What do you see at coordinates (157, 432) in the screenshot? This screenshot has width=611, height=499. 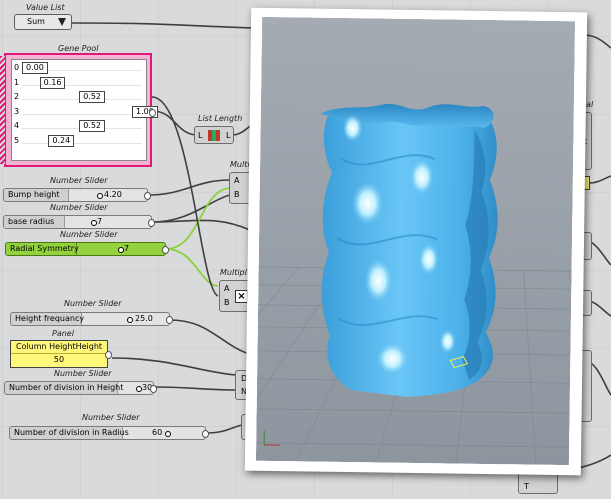 I see `slider-value: 60` at bounding box center [157, 432].